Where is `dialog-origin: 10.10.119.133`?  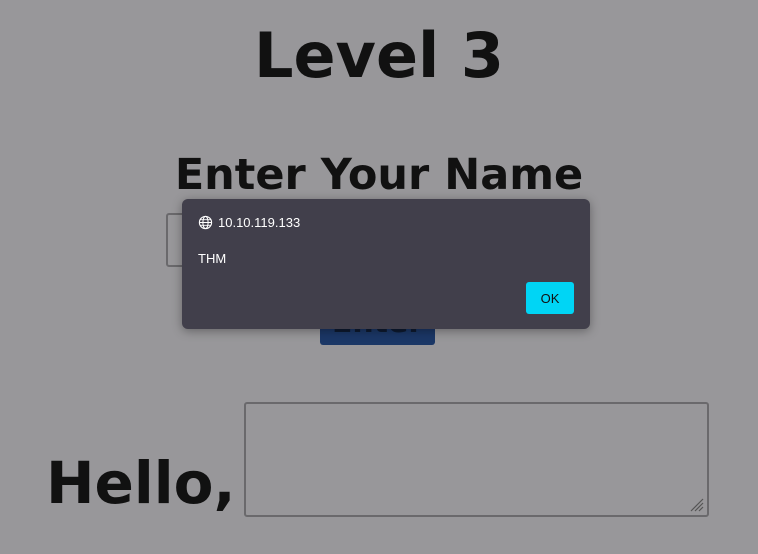 dialog-origin: 10.10.119.133 is located at coordinates (249, 222).